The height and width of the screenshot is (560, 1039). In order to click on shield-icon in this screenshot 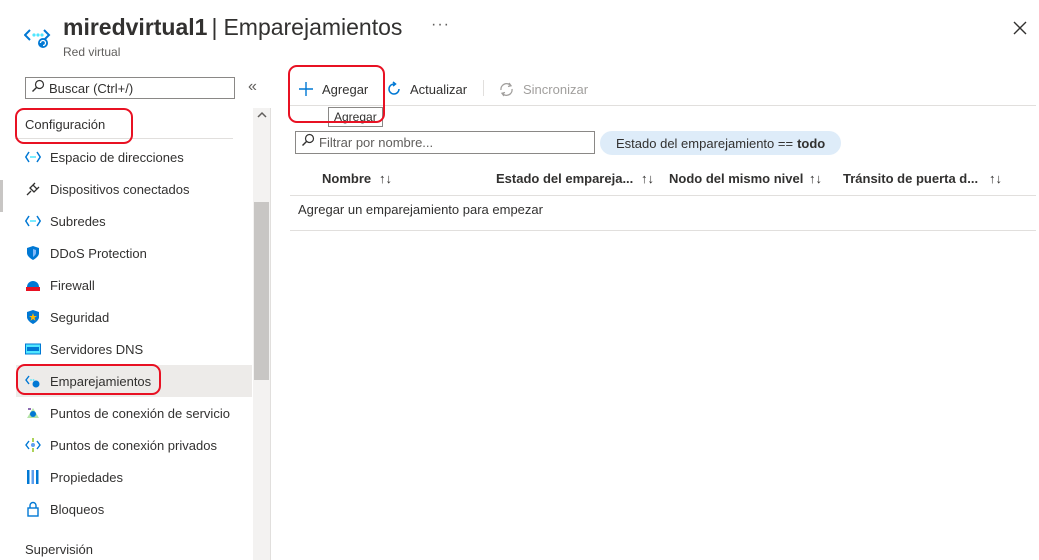, I will do `click(33, 253)`.